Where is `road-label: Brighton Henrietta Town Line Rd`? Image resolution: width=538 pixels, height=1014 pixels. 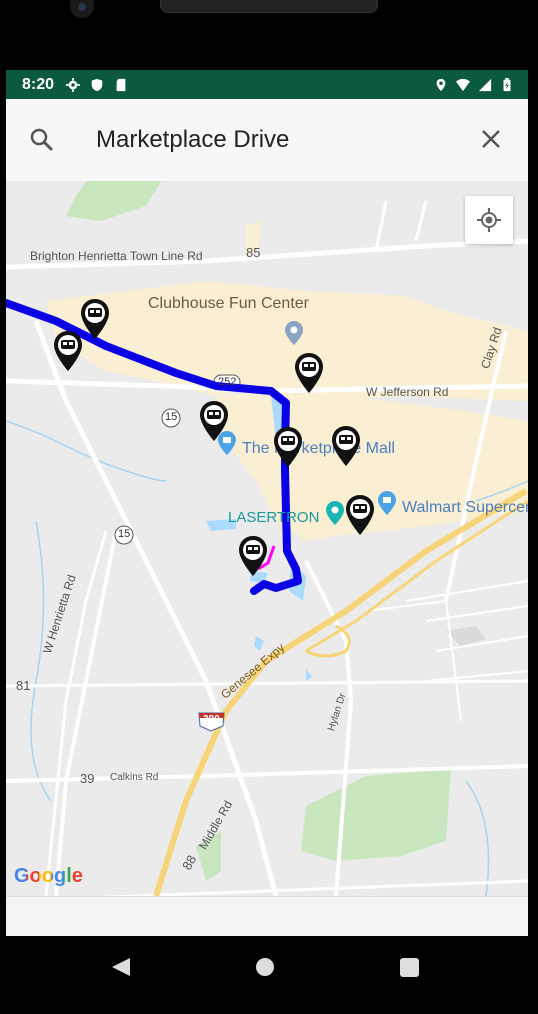 road-label: Brighton Henrietta Town Line Rd is located at coordinates (116, 256).